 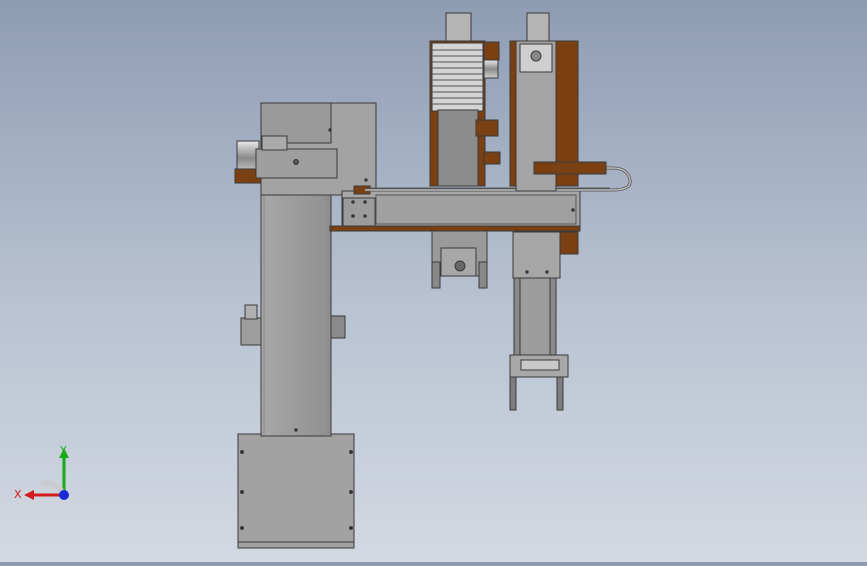 I want to click on x-axis-label: X, so click(x=18, y=494).